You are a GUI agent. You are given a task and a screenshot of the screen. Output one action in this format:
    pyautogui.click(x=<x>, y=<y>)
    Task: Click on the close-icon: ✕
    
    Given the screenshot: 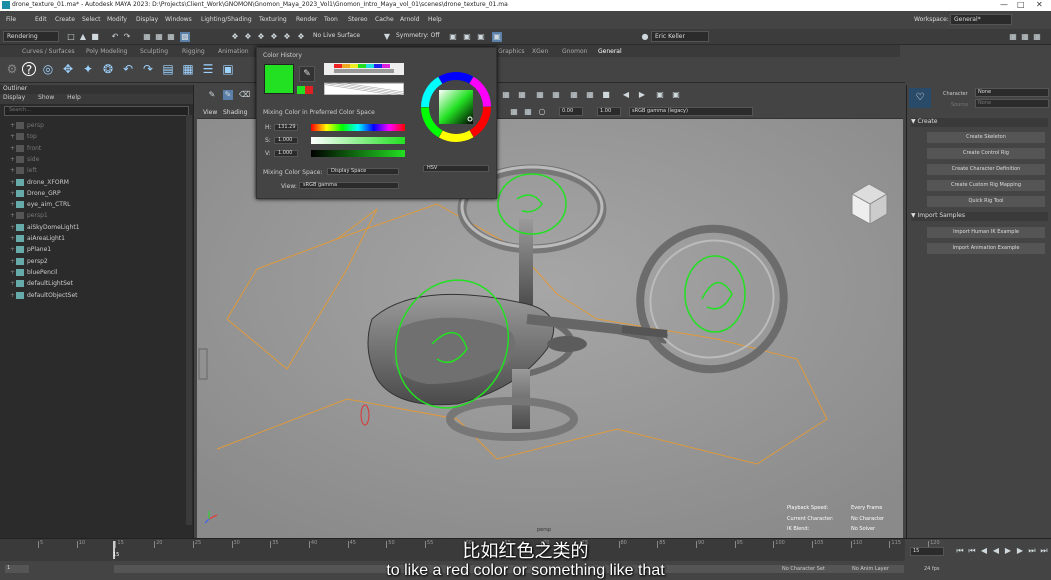 What is the action you would take?
    pyautogui.click(x=1039, y=5)
    